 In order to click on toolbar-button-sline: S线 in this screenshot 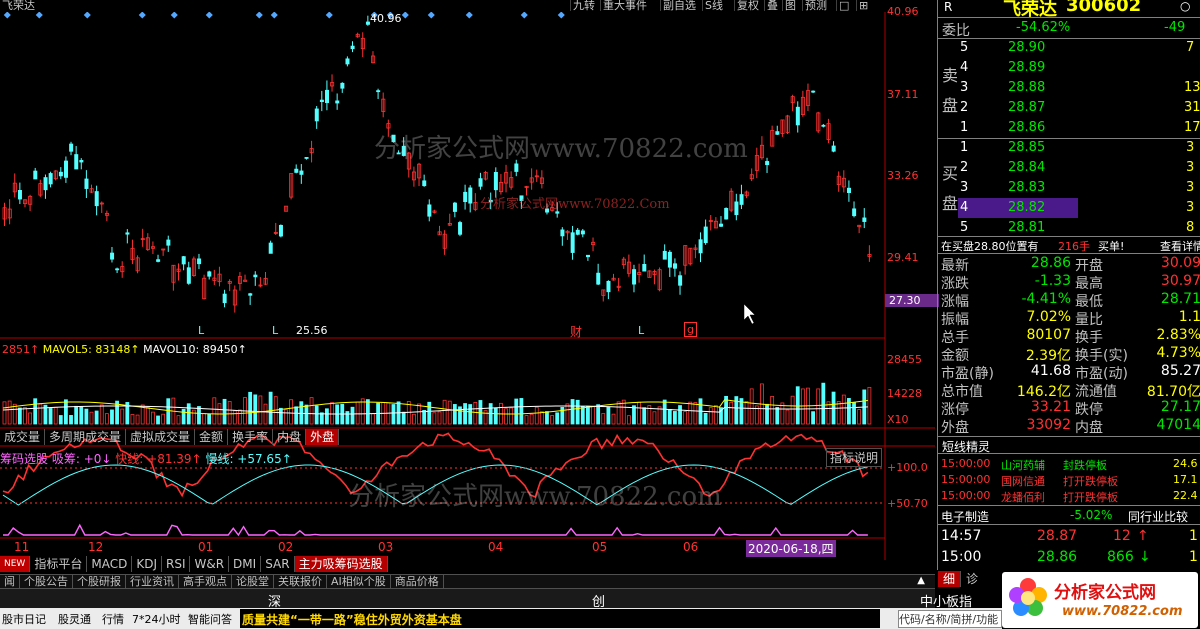, I will do `click(713, 5)`.